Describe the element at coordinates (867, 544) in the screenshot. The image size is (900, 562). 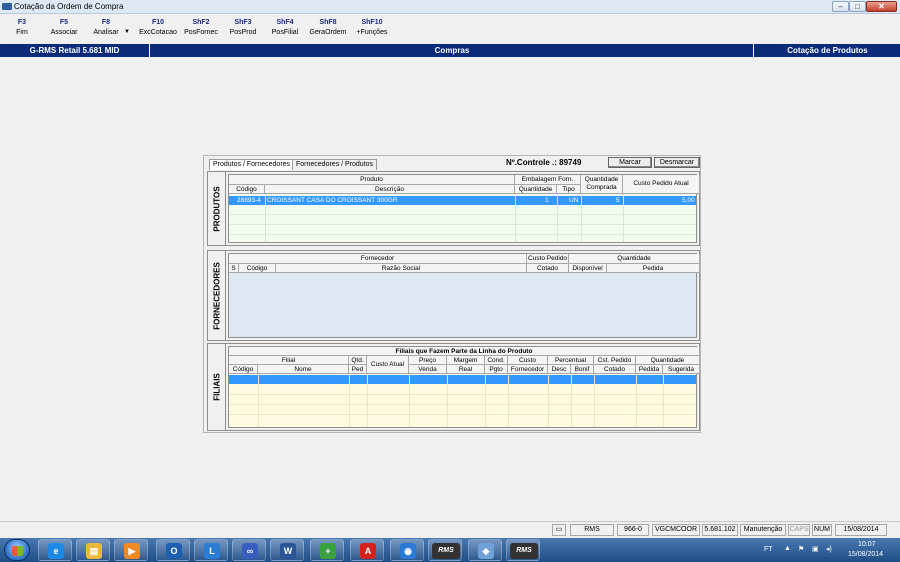
I see `clock-time: 10:07` at that location.